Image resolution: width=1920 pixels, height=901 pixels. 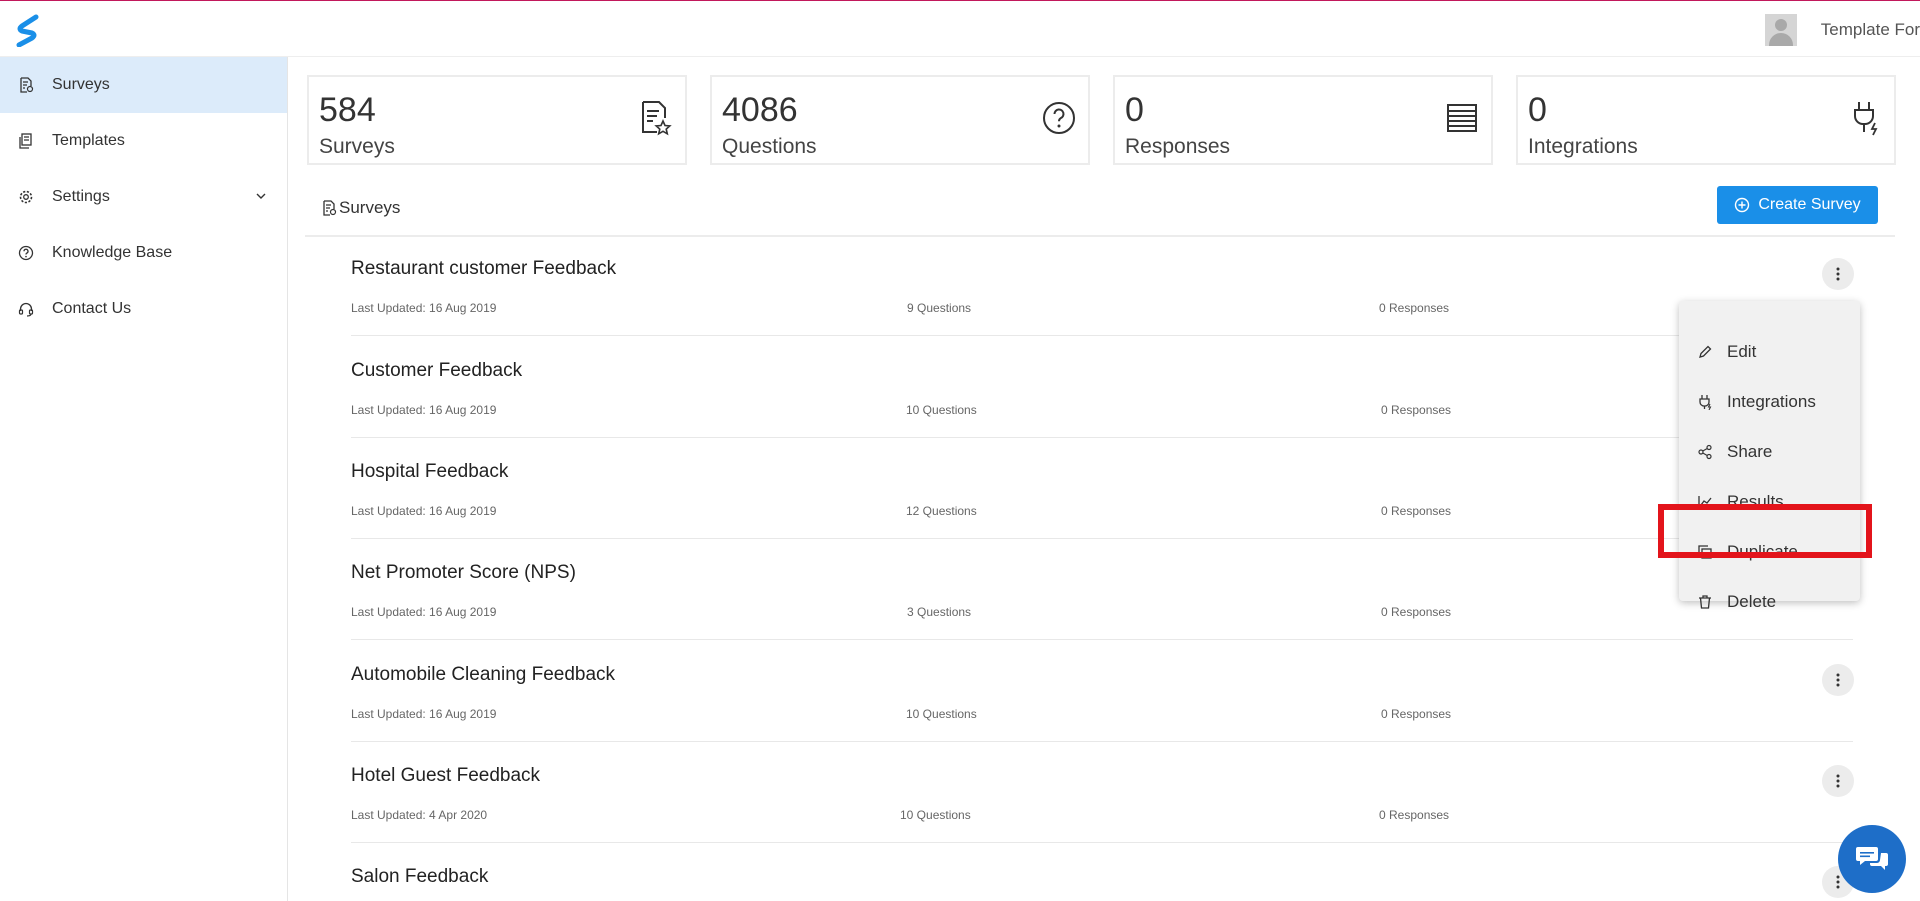 I want to click on menu-item-label: Integrations, so click(x=1771, y=401).